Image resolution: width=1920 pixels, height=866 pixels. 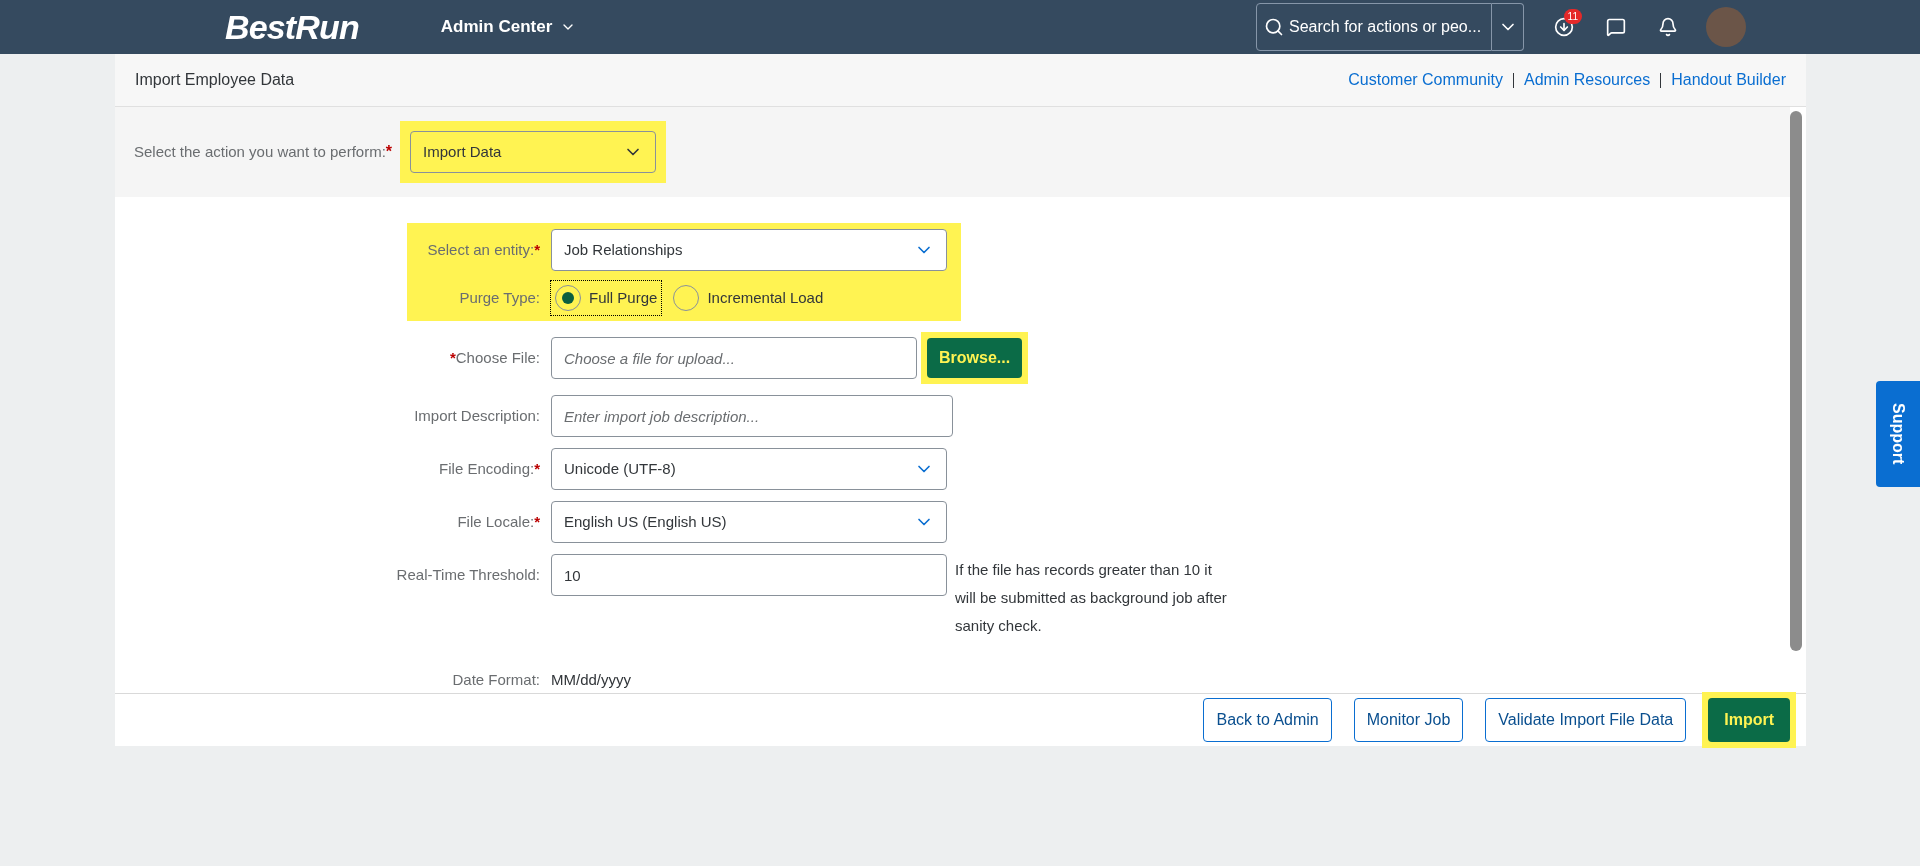 What do you see at coordinates (499, 297) in the screenshot?
I see `field-label: Purge Type:` at bounding box center [499, 297].